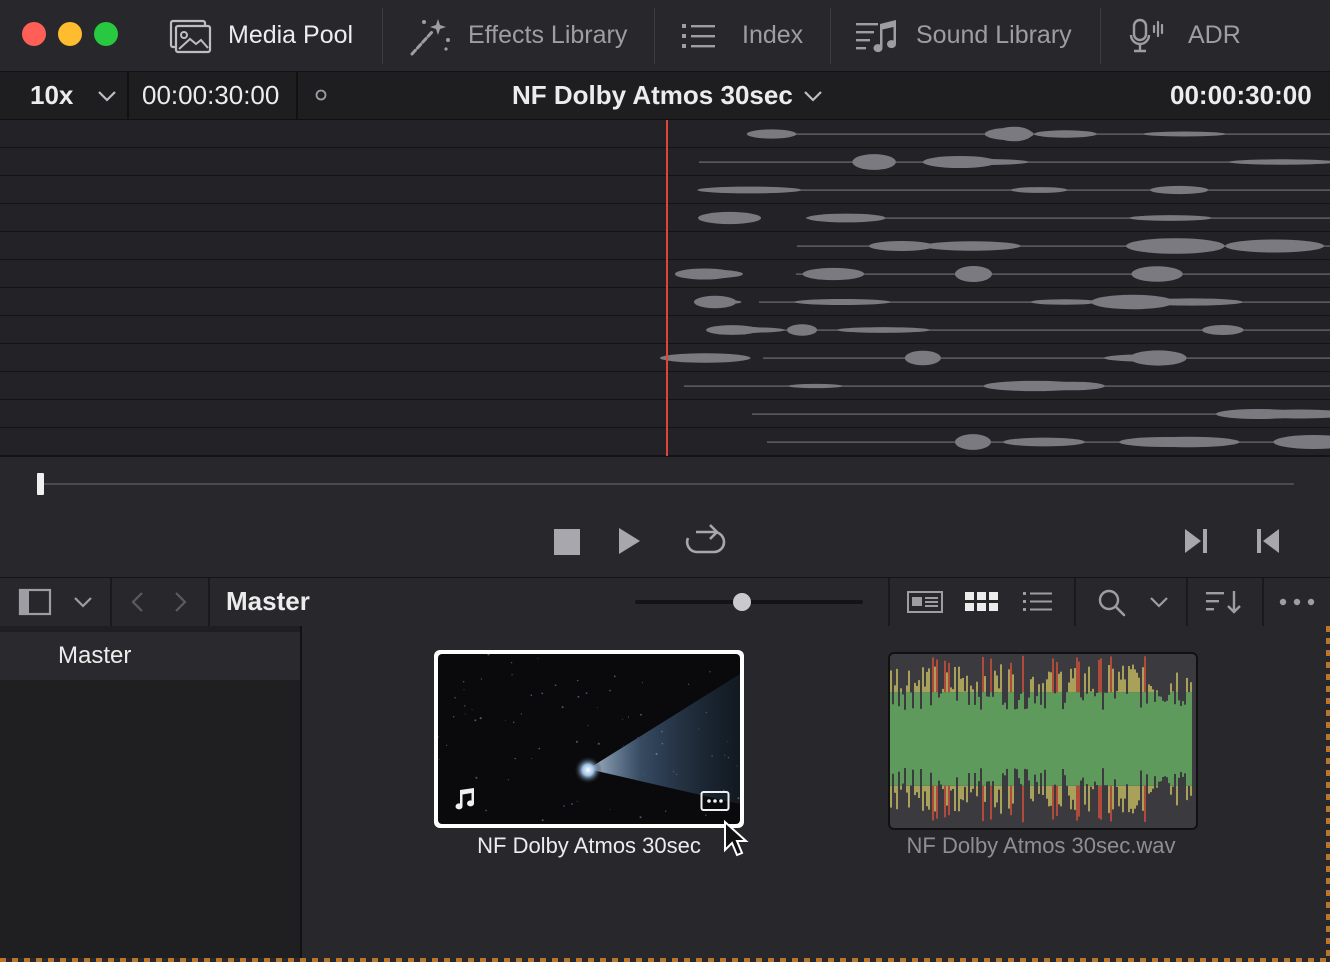  Describe the element at coordinates (35, 602) in the screenshot. I see `sidebar-toggle-icon` at that location.